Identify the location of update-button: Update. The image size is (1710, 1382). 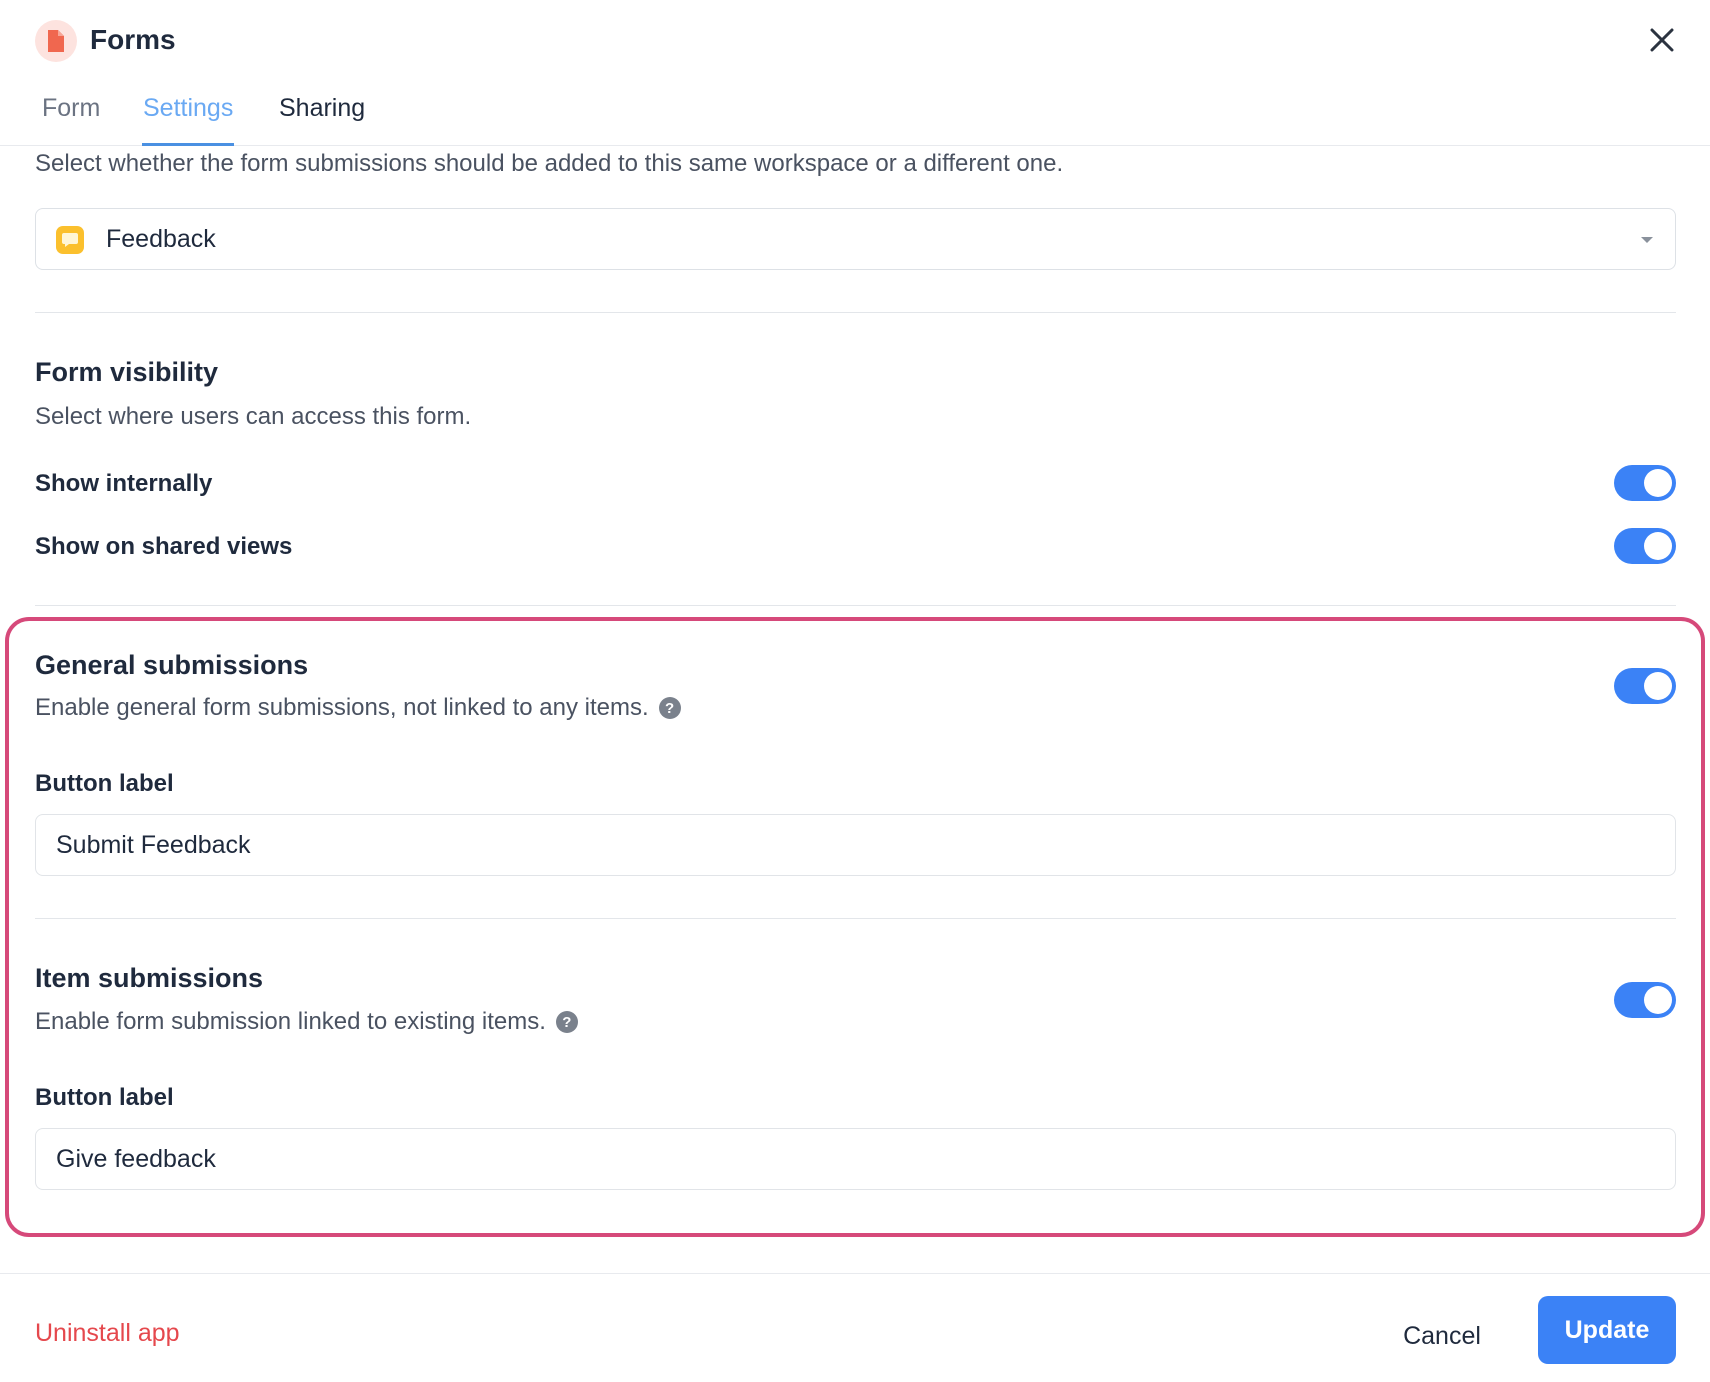
(1607, 1330).